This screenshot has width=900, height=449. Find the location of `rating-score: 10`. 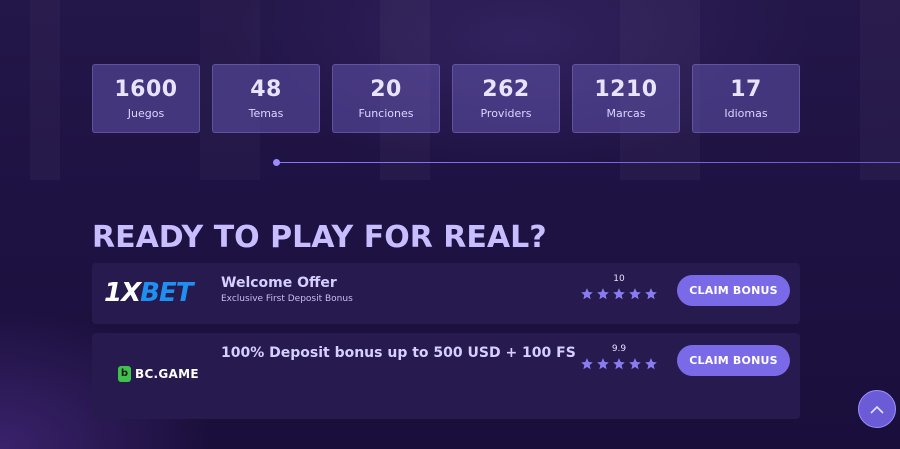

rating-score: 10 is located at coordinates (619, 279).